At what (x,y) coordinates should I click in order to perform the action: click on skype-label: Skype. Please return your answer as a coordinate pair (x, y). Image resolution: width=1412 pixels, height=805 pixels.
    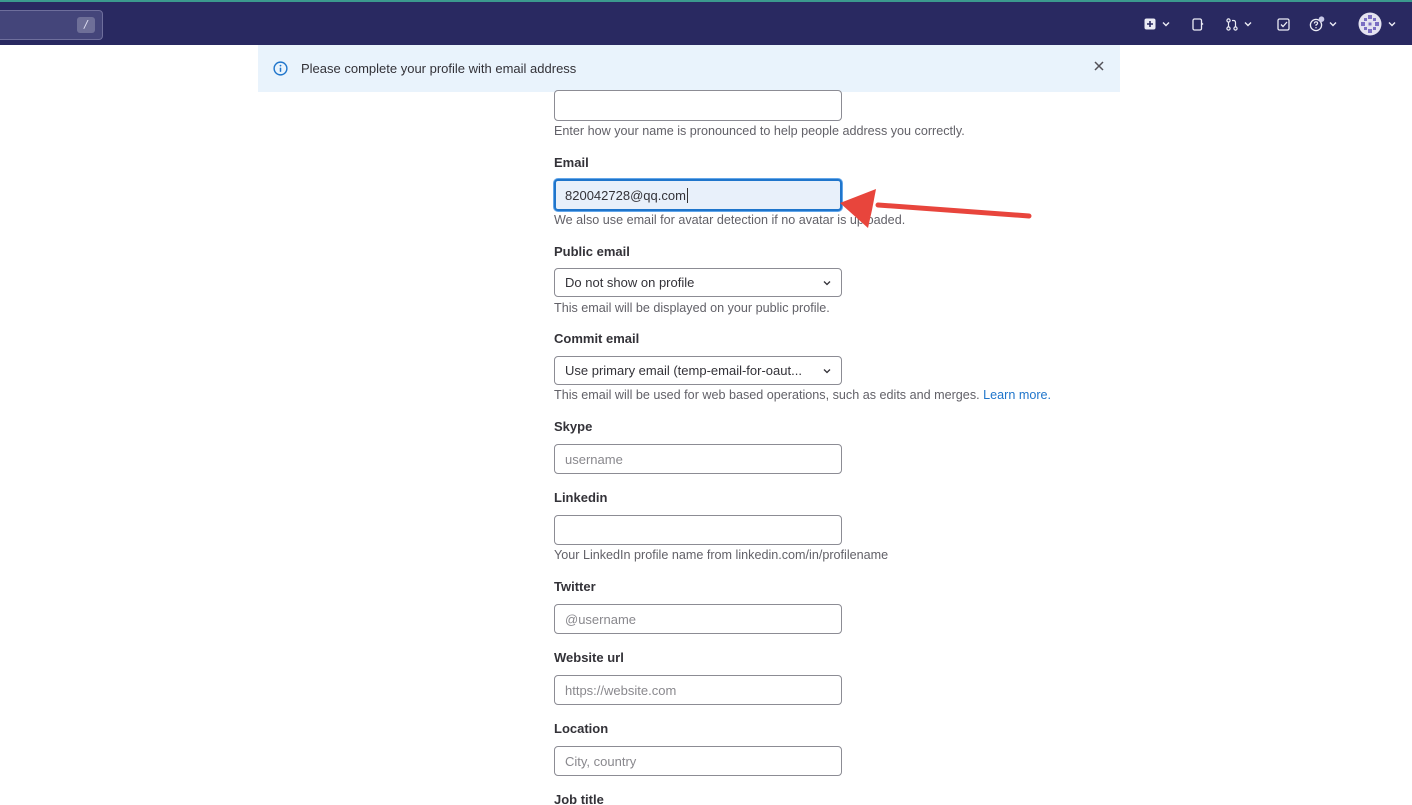
    Looking at the image, I should click on (573, 426).